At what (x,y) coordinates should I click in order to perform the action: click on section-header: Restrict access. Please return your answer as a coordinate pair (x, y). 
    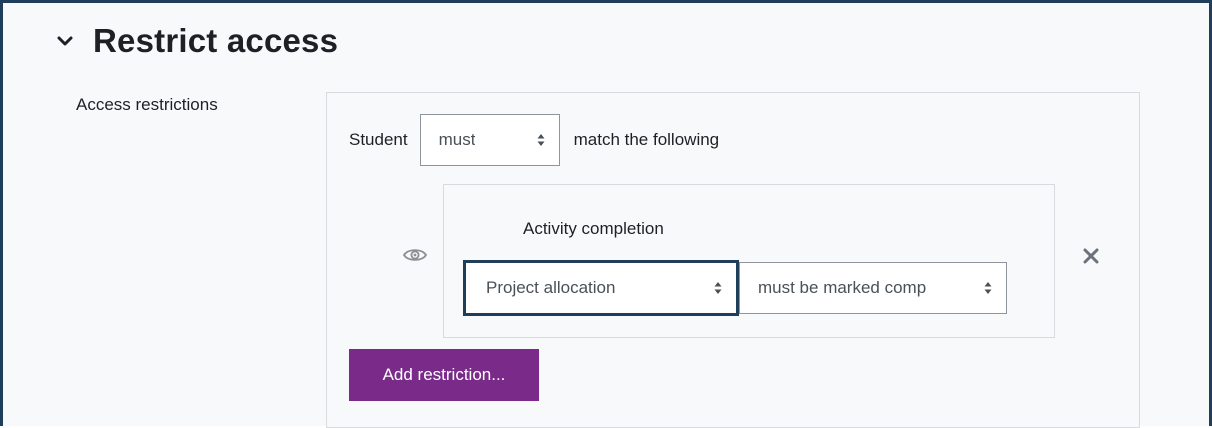
    Looking at the image, I should click on (196, 41).